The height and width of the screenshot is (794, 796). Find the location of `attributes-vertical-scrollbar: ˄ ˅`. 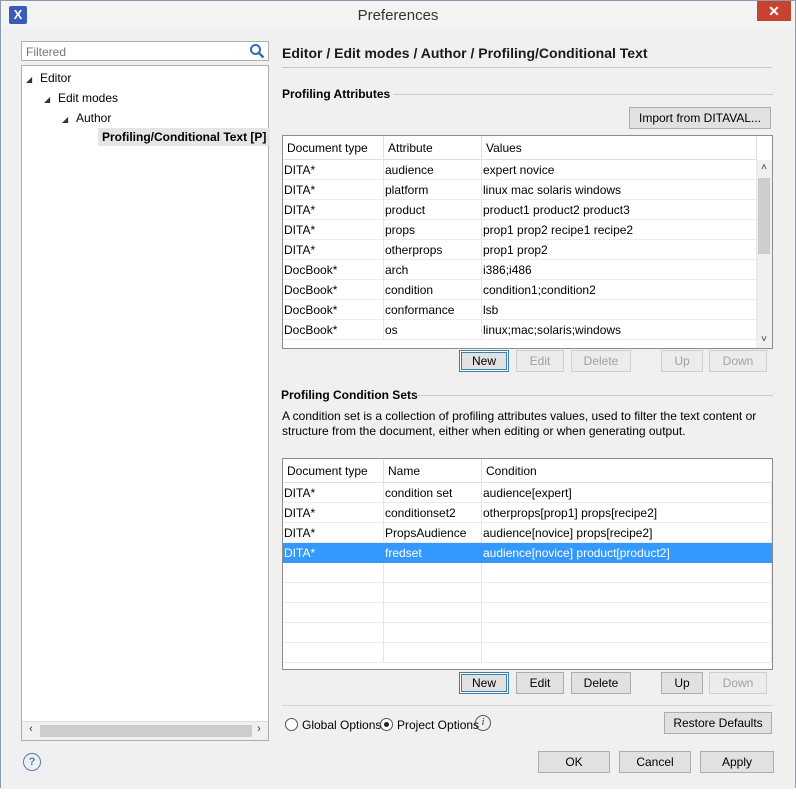

attributes-vertical-scrollbar: ˄ ˅ is located at coordinates (764, 254).